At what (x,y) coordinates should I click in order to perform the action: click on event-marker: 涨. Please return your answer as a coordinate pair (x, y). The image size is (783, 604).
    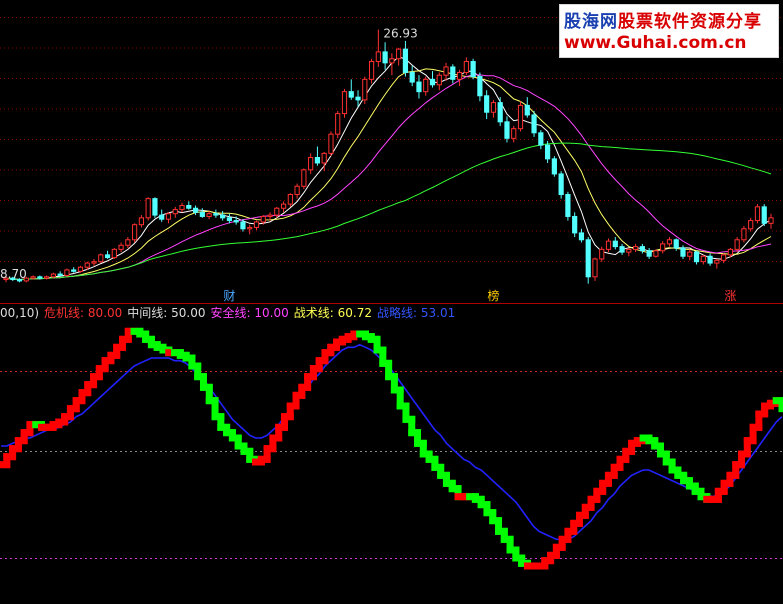
    Looking at the image, I should click on (730, 295).